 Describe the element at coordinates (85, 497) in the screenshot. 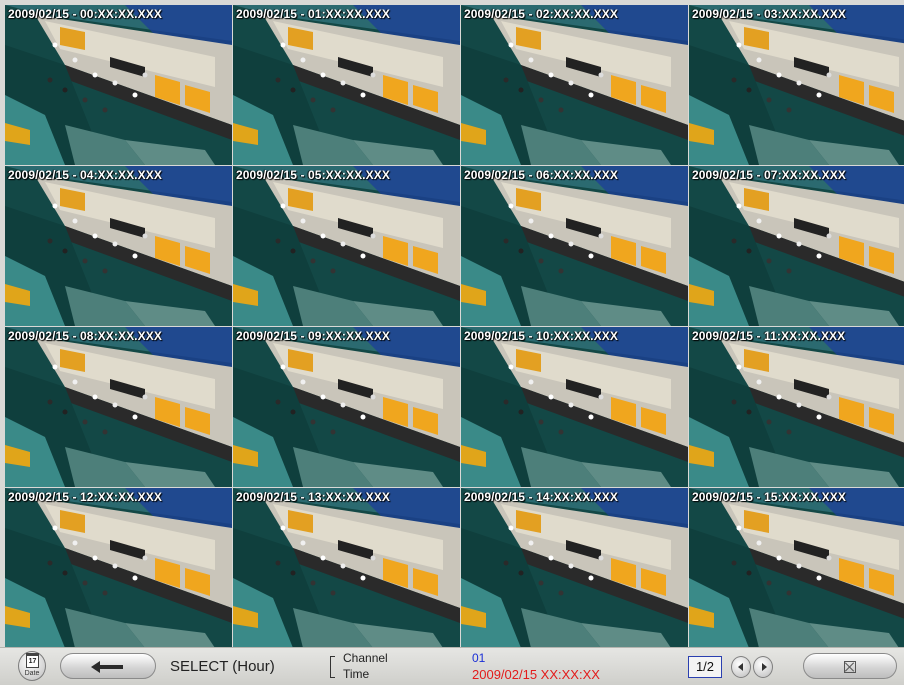

I see `timestamp-label: 2009/02/15 - 12:XX:XX.XXX` at that location.